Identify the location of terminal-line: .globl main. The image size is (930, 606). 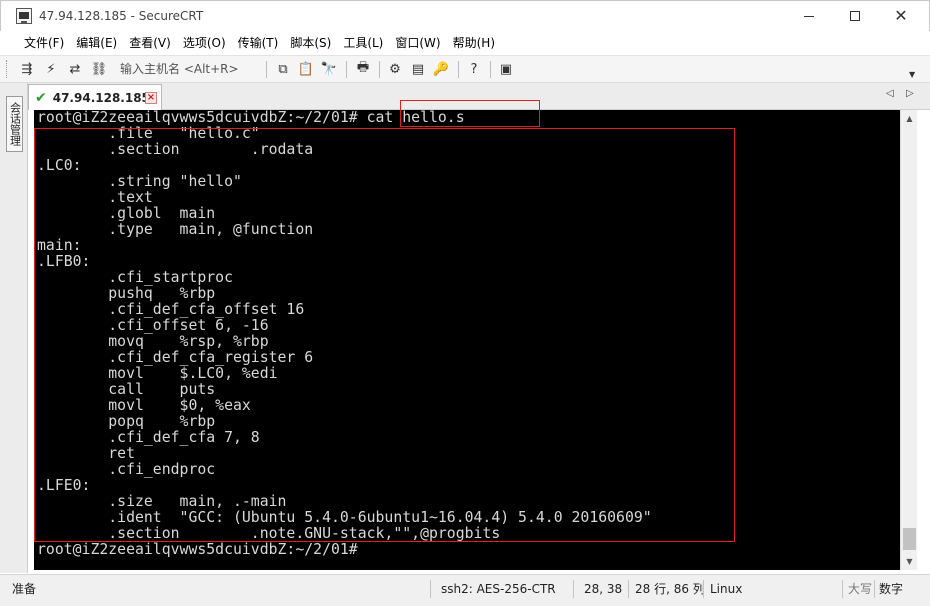
(126, 213).